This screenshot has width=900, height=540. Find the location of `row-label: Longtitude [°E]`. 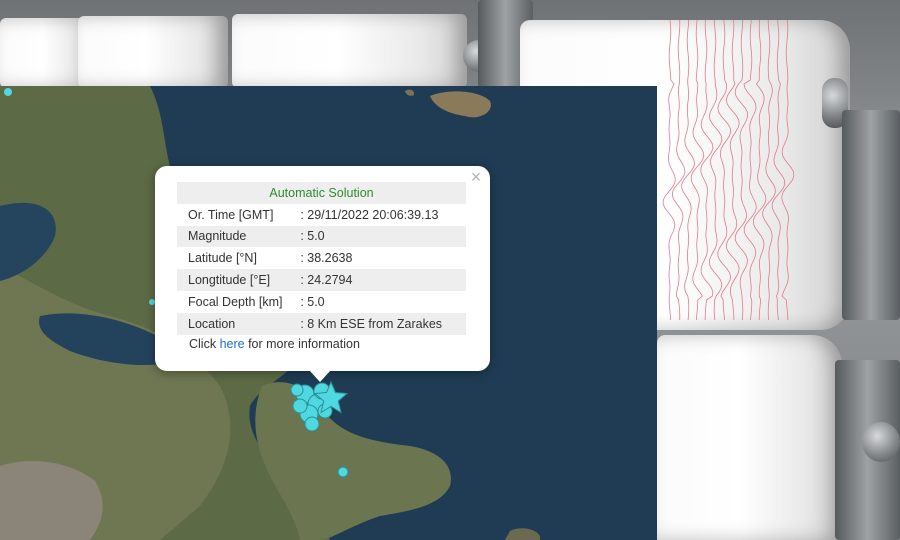

row-label: Longtitude [°E] is located at coordinates (239, 280).